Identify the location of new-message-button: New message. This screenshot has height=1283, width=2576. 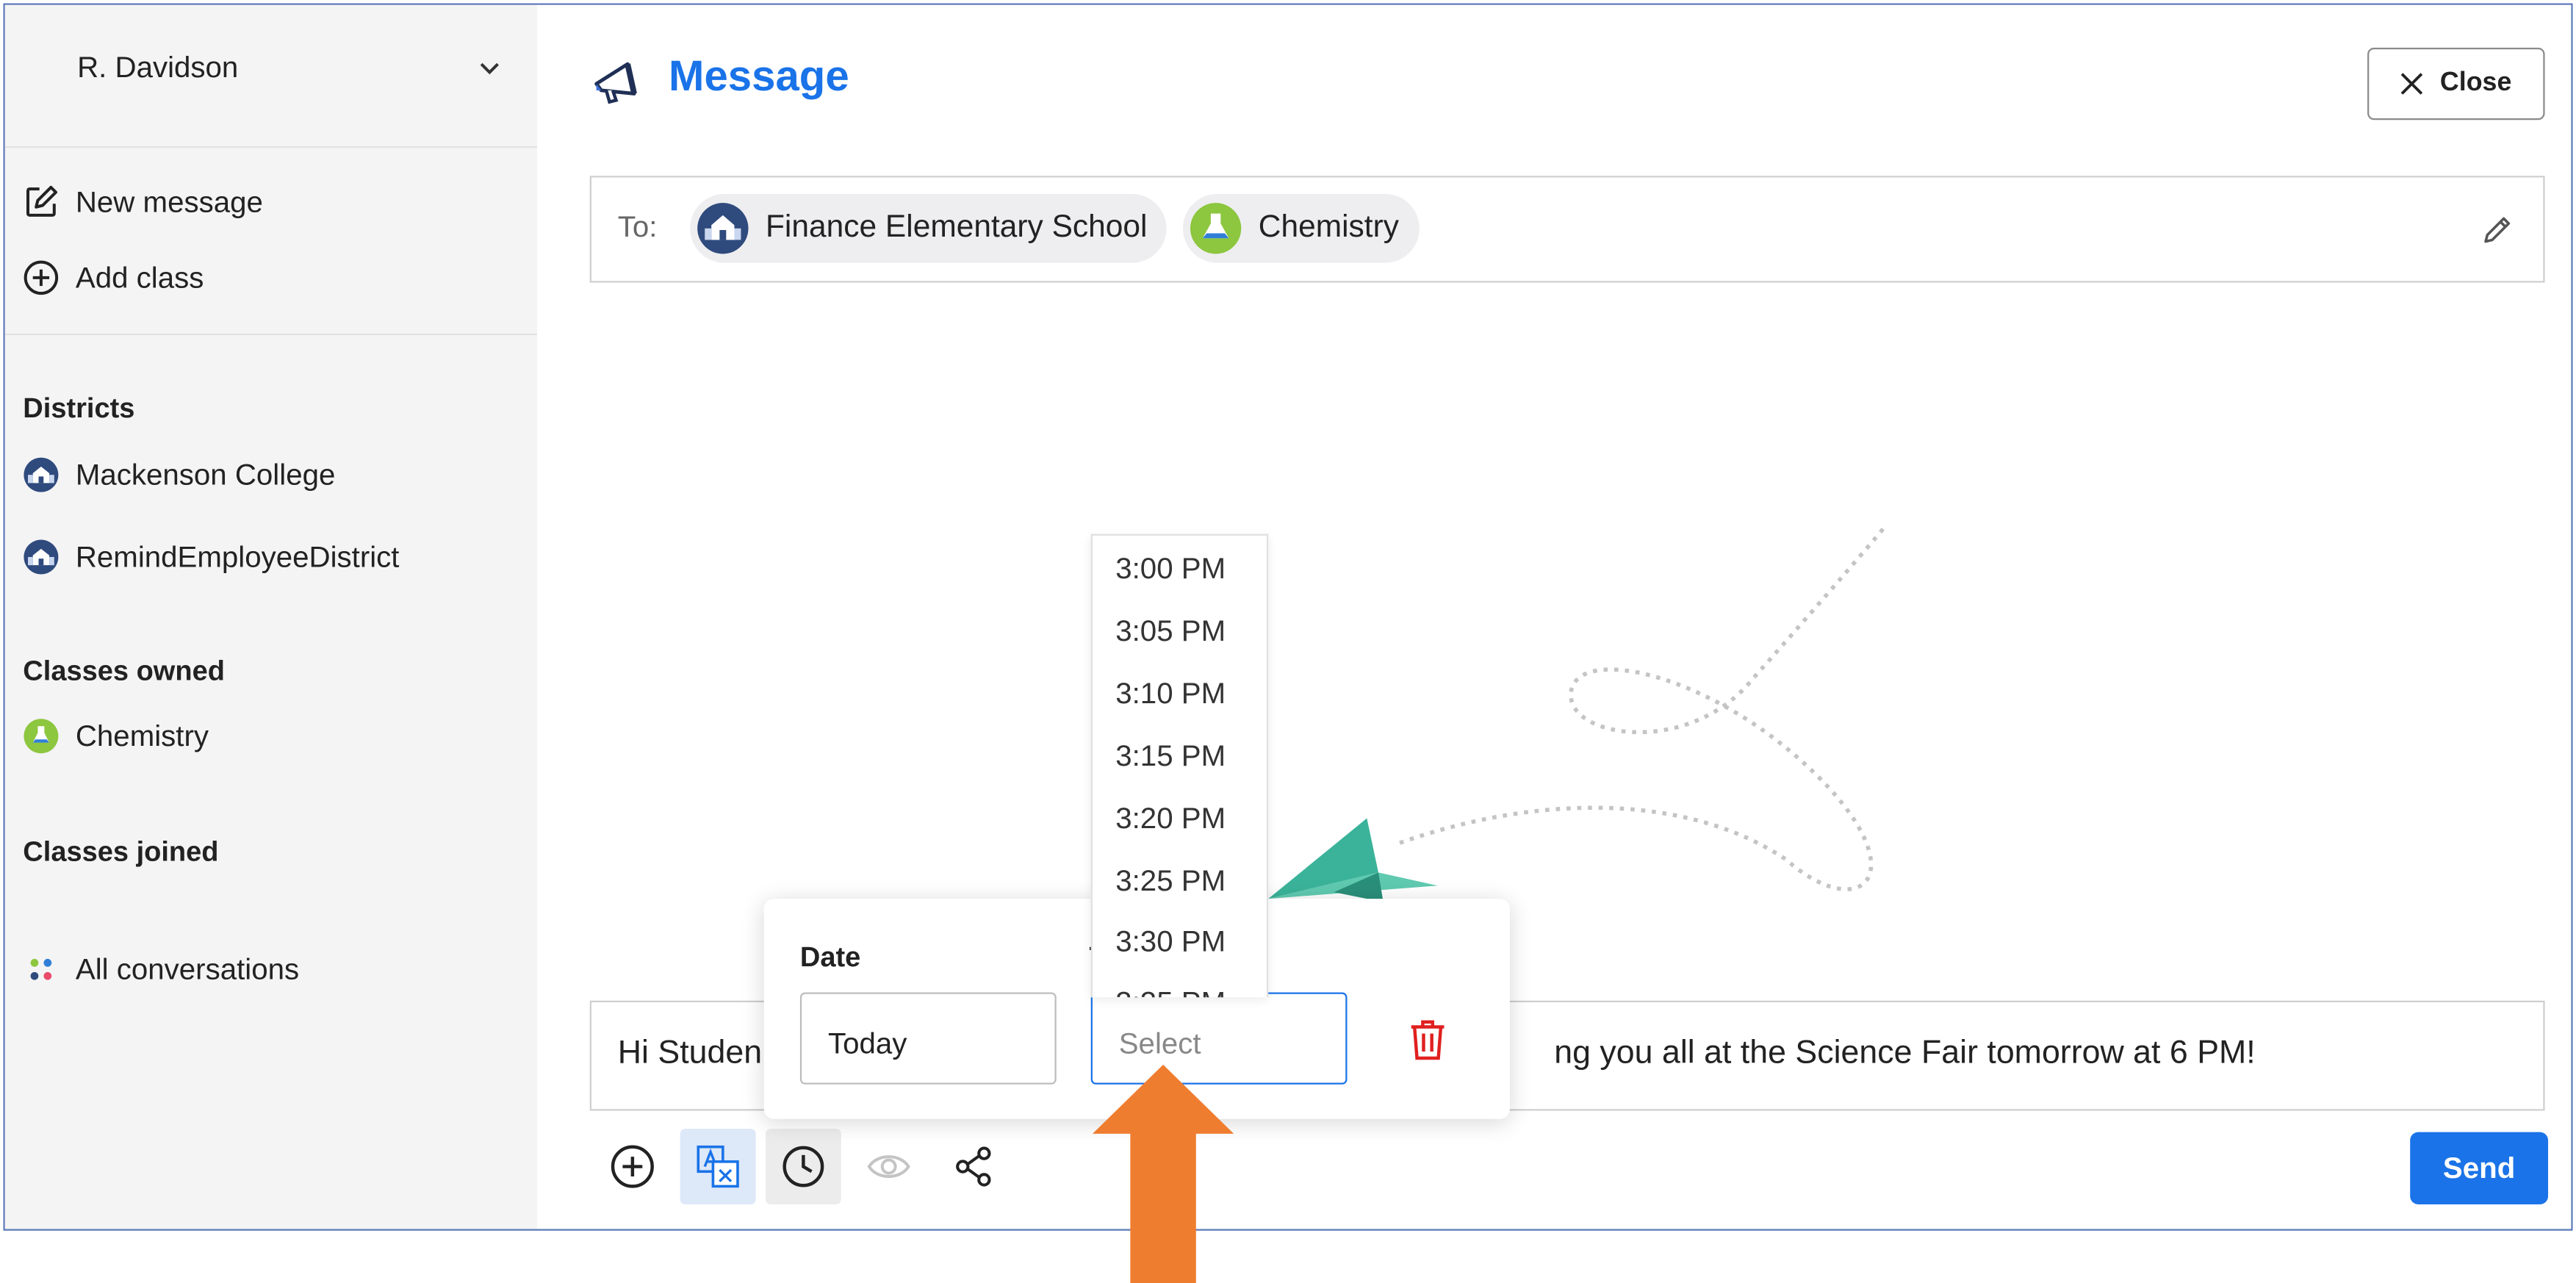
(142, 202).